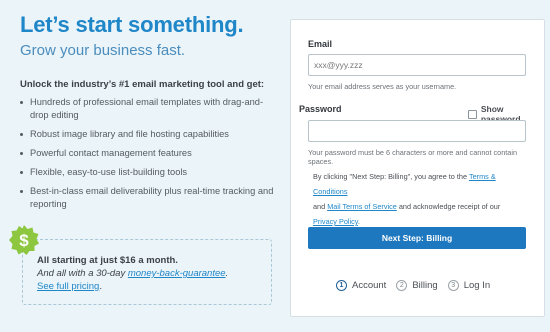 This screenshot has height=332, width=550. What do you see at coordinates (227, 273) in the screenshot?
I see `guarantee-suffix: .` at bounding box center [227, 273].